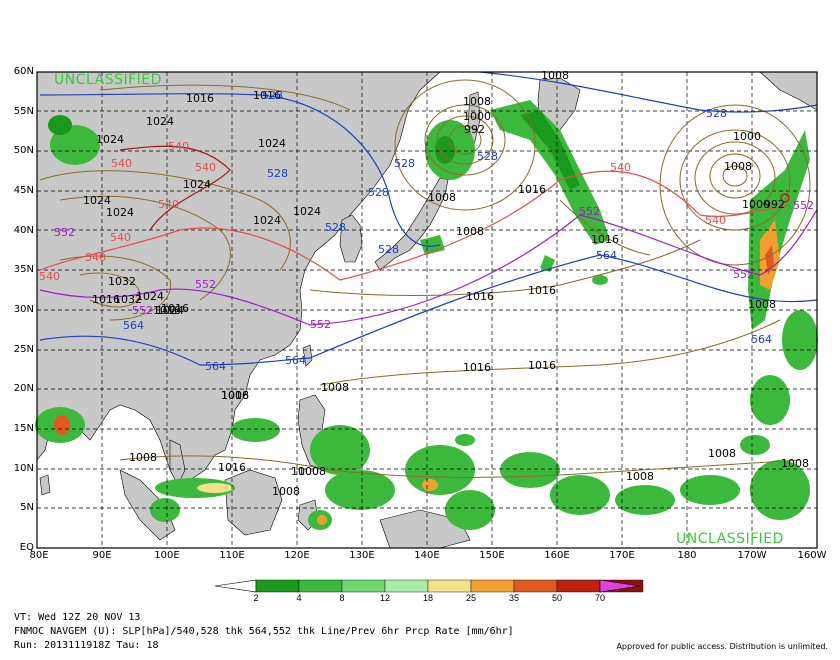 Image resolution: width=840 pixels, height=660 pixels. Describe the element at coordinates (622, 555) in the screenshot. I see `lon-label: 170E` at that location.